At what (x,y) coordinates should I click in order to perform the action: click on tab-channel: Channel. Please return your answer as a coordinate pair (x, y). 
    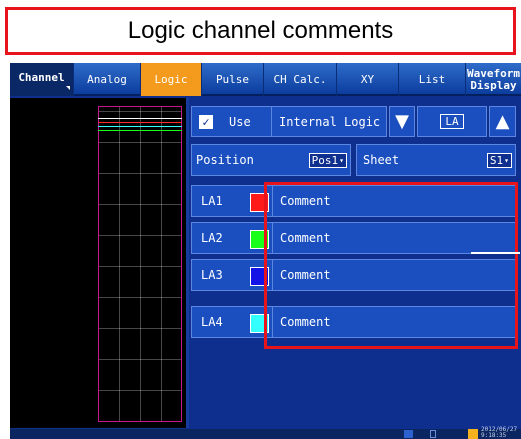
    Looking at the image, I should click on (42, 79).